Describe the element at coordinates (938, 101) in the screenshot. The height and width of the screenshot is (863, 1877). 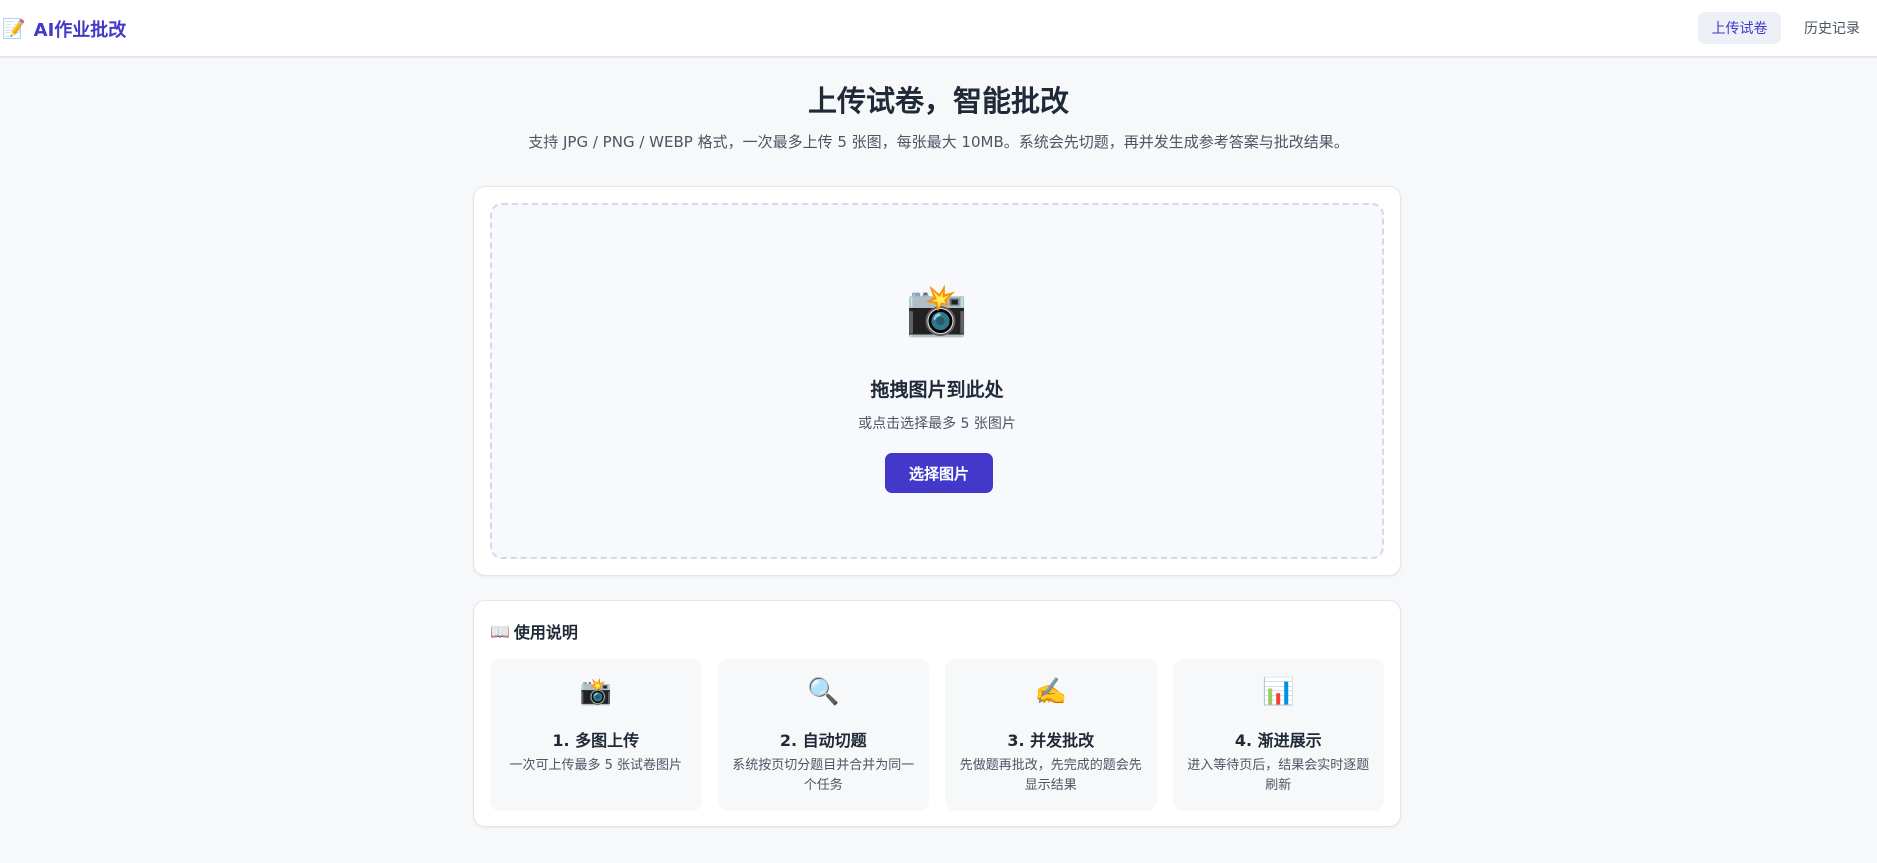
I see `page-title: 上传试卷，智能批改` at that location.